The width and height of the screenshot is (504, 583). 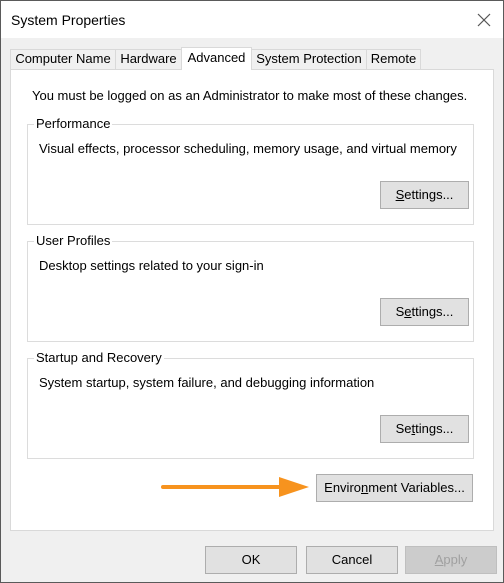 I want to click on tab-advanced: Advanced, so click(x=216, y=58).